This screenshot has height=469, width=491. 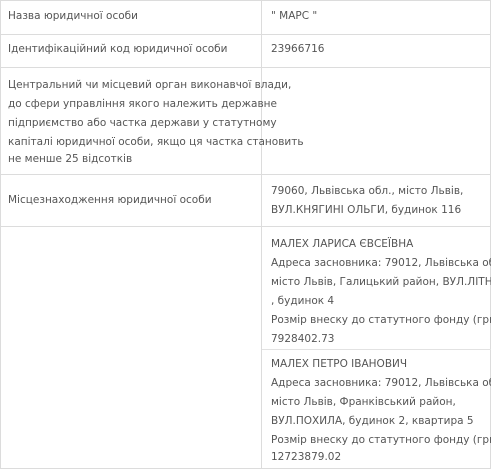 What do you see at coordinates (303, 339) in the screenshot?
I see `founder-detail-line: 7928402.73` at bounding box center [303, 339].